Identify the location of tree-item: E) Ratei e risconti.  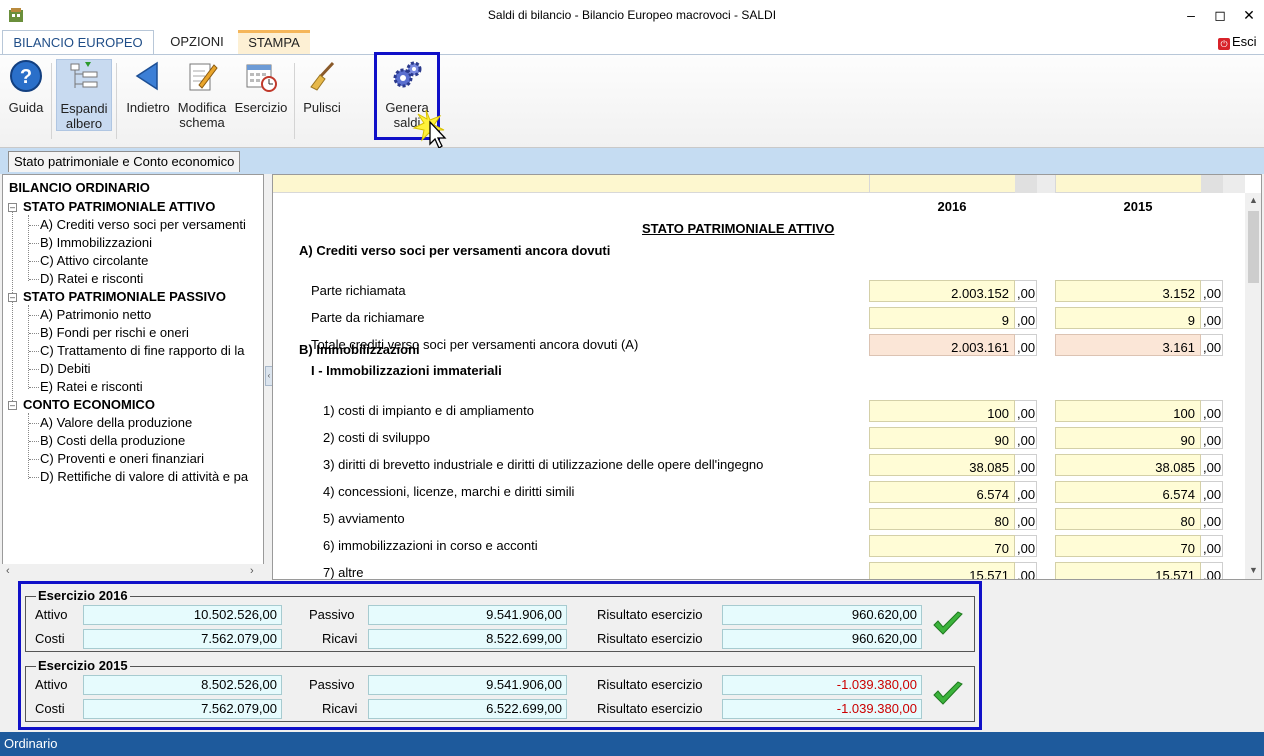
(91, 386).